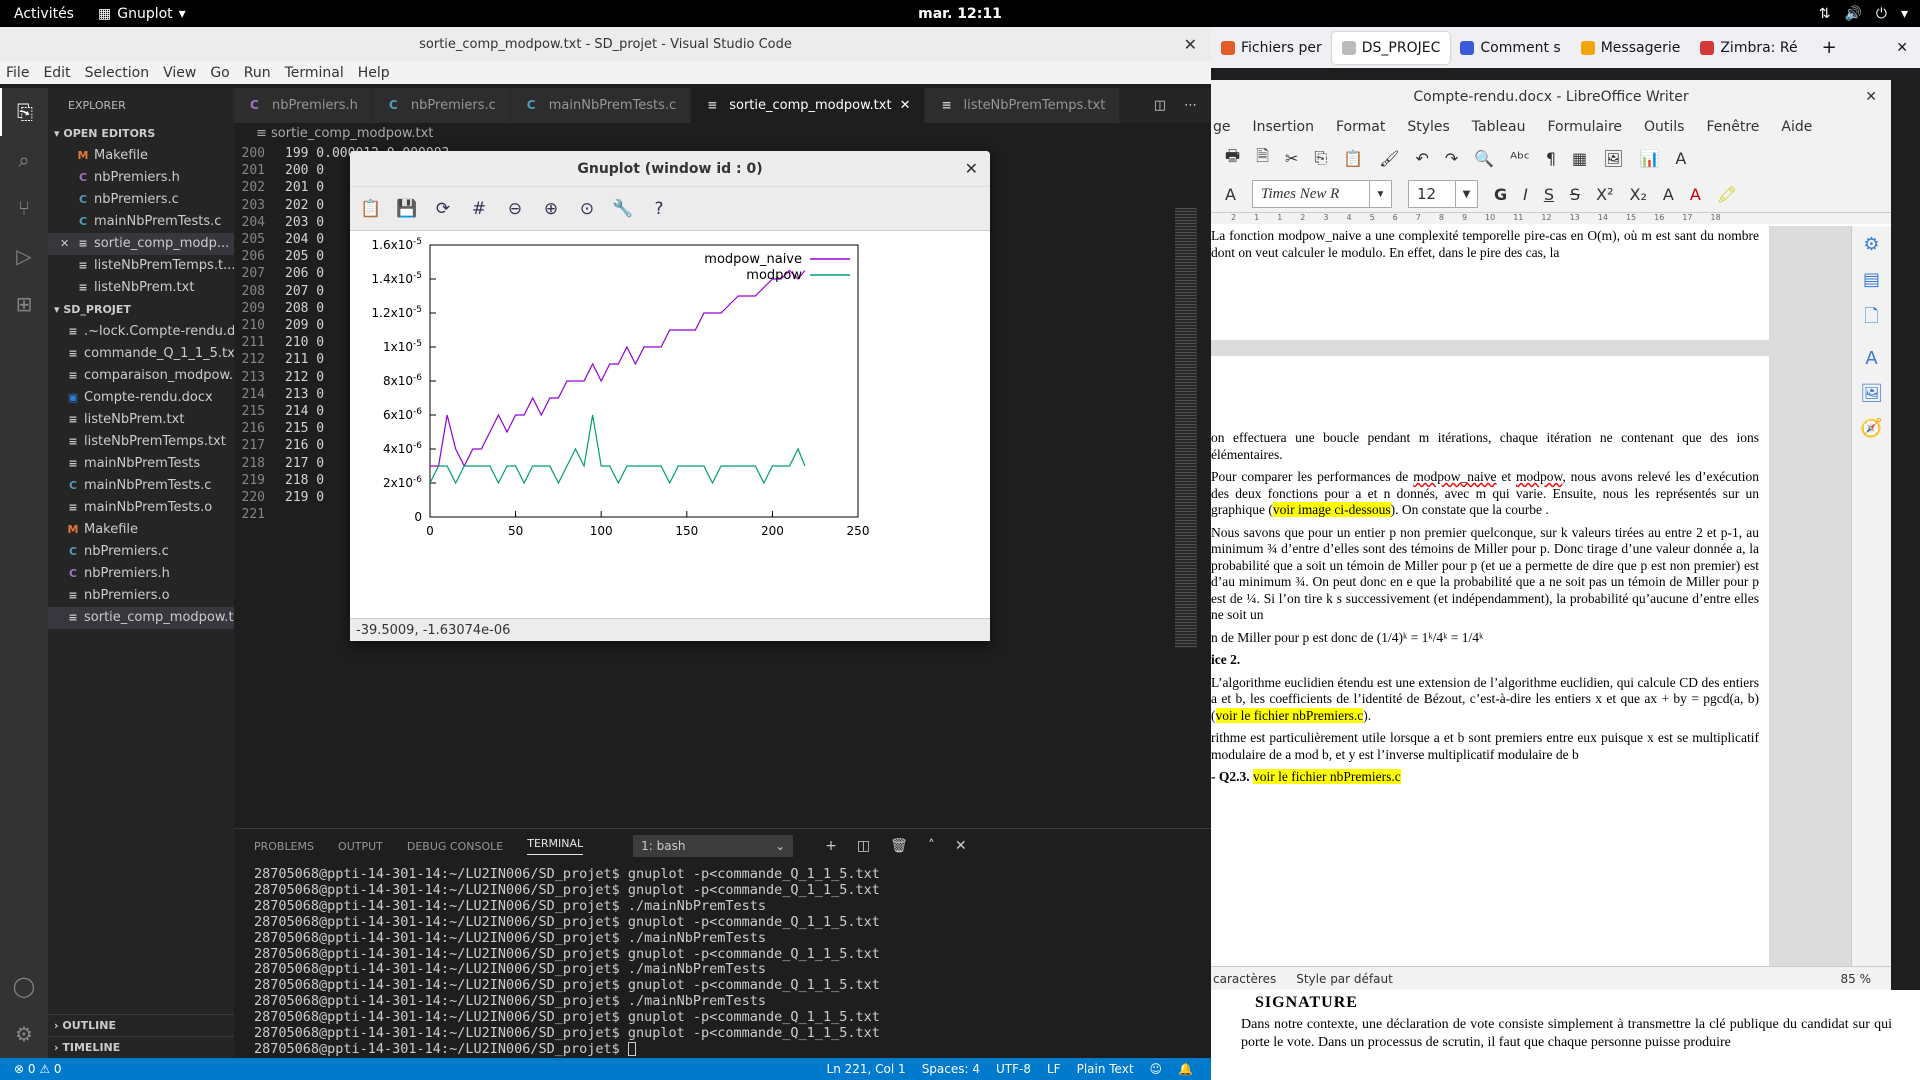 The height and width of the screenshot is (1080, 1920). Describe the element at coordinates (24, 256) in the screenshot. I see `run-debug-icon: ▷` at that location.